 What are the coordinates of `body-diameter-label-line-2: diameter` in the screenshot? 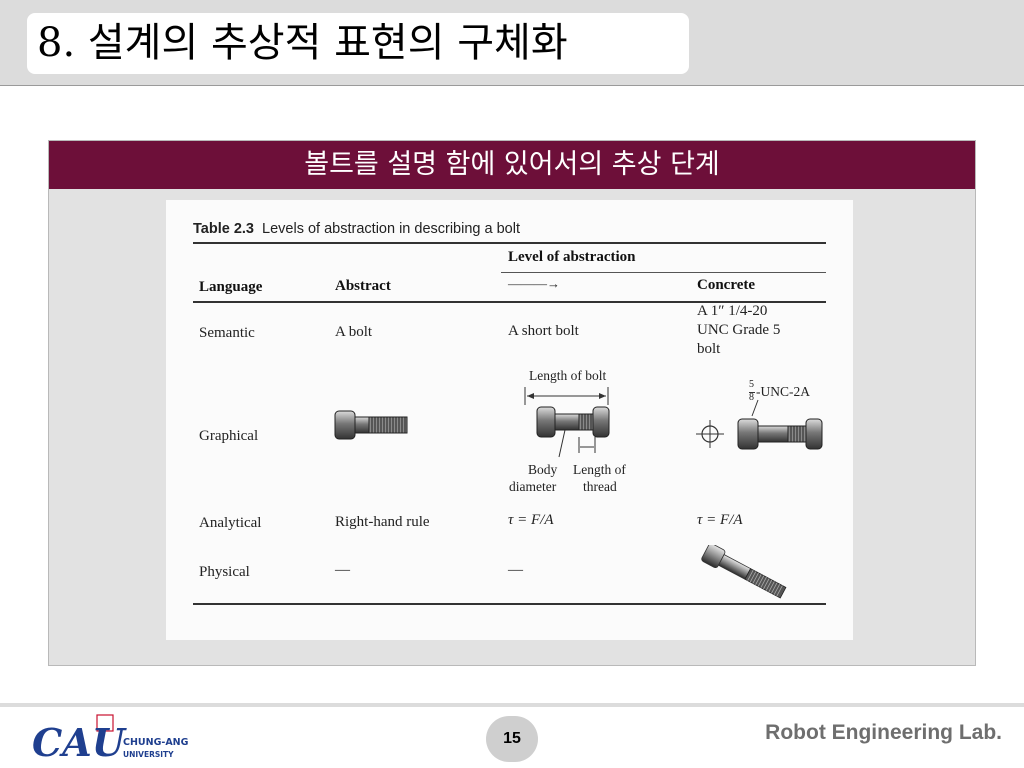 It's located at (533, 486).